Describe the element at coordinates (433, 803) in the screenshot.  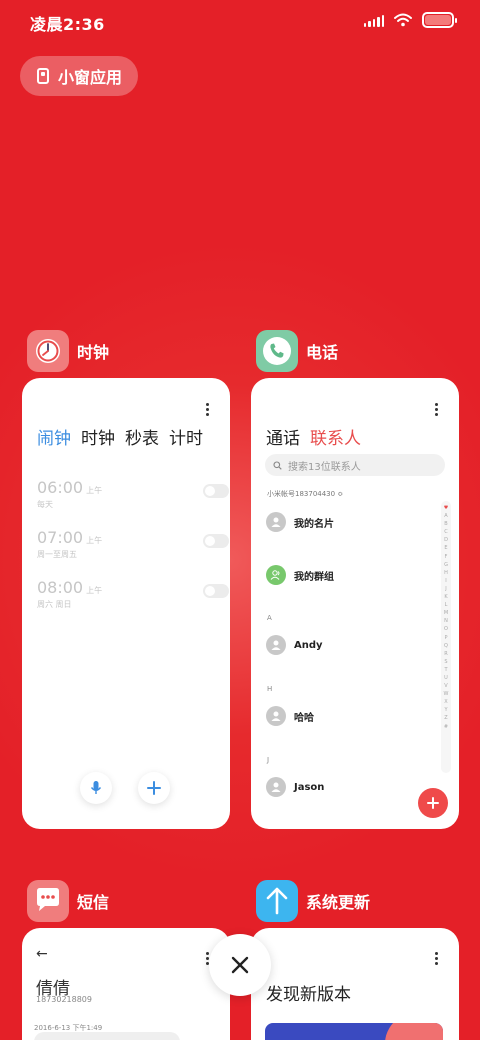
I see `add-contact-button` at that location.